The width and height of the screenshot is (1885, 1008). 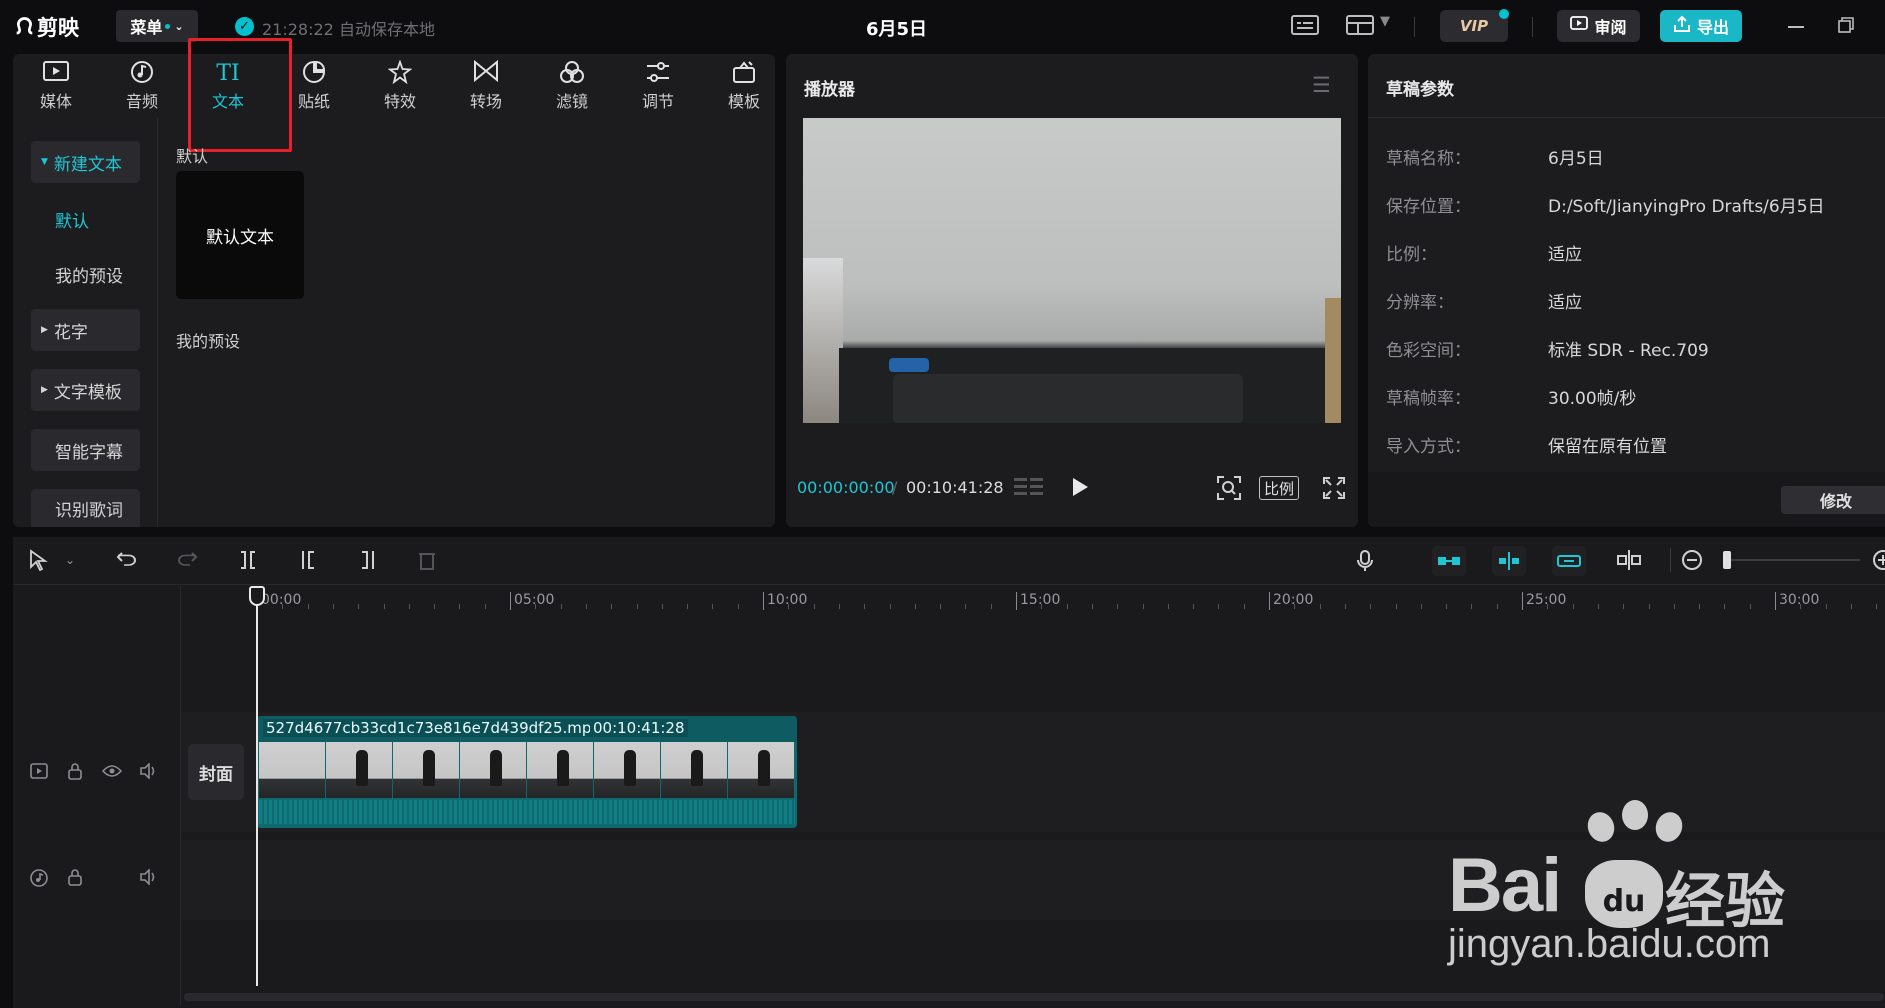 What do you see at coordinates (1279, 488) in the screenshot?
I see `ratio-button: 比例` at bounding box center [1279, 488].